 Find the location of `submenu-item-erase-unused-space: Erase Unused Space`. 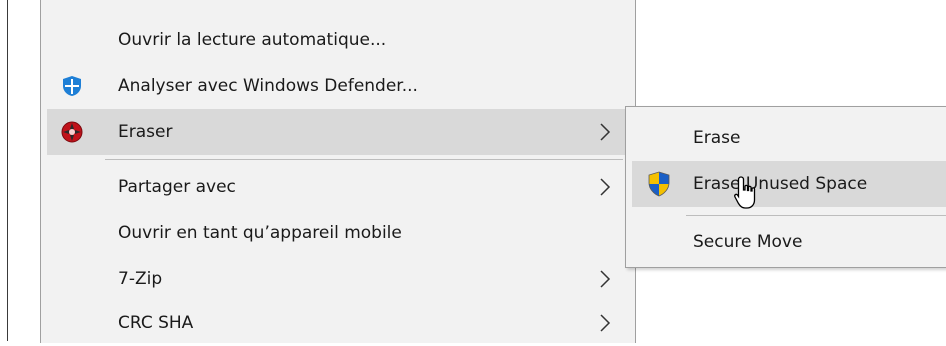

submenu-item-erase-unused-space: Erase Unused Space is located at coordinates (789, 184).